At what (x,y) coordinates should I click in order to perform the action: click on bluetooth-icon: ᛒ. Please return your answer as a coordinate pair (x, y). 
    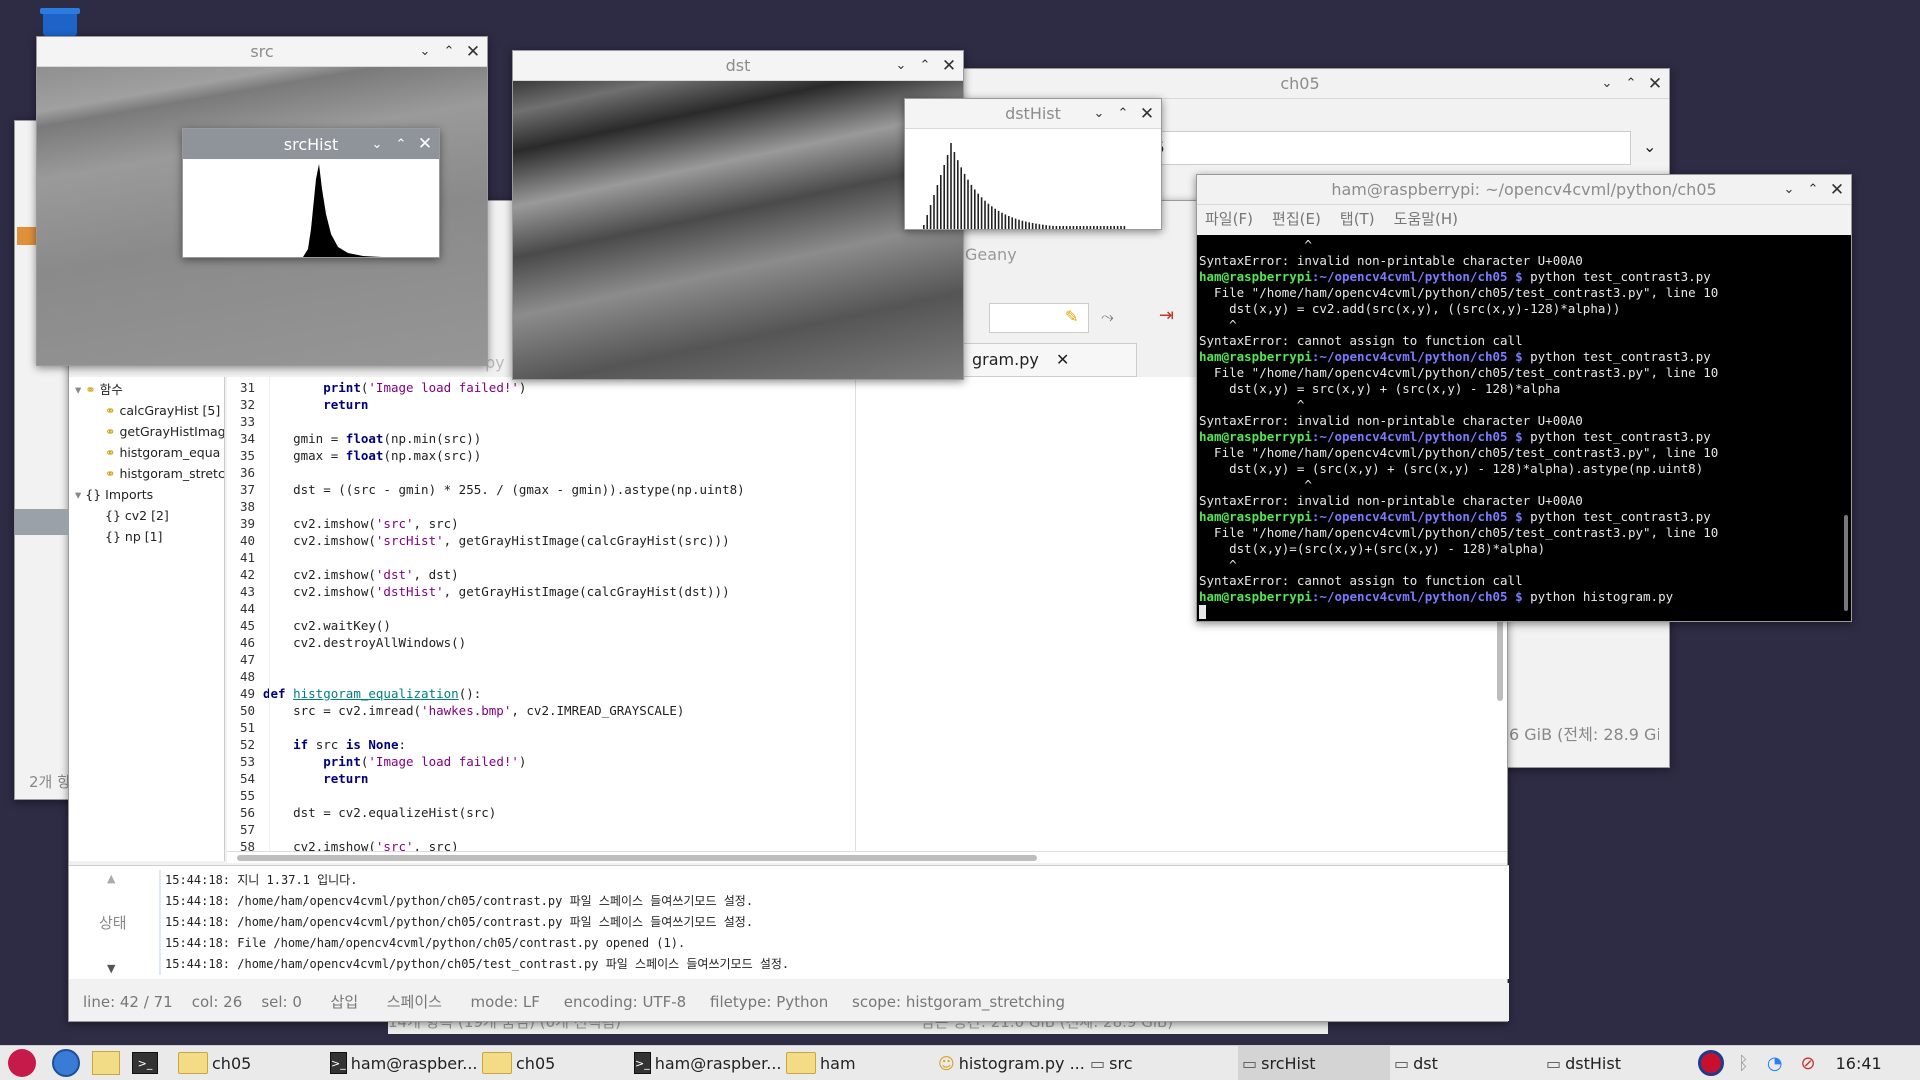
    Looking at the image, I should click on (1743, 1063).